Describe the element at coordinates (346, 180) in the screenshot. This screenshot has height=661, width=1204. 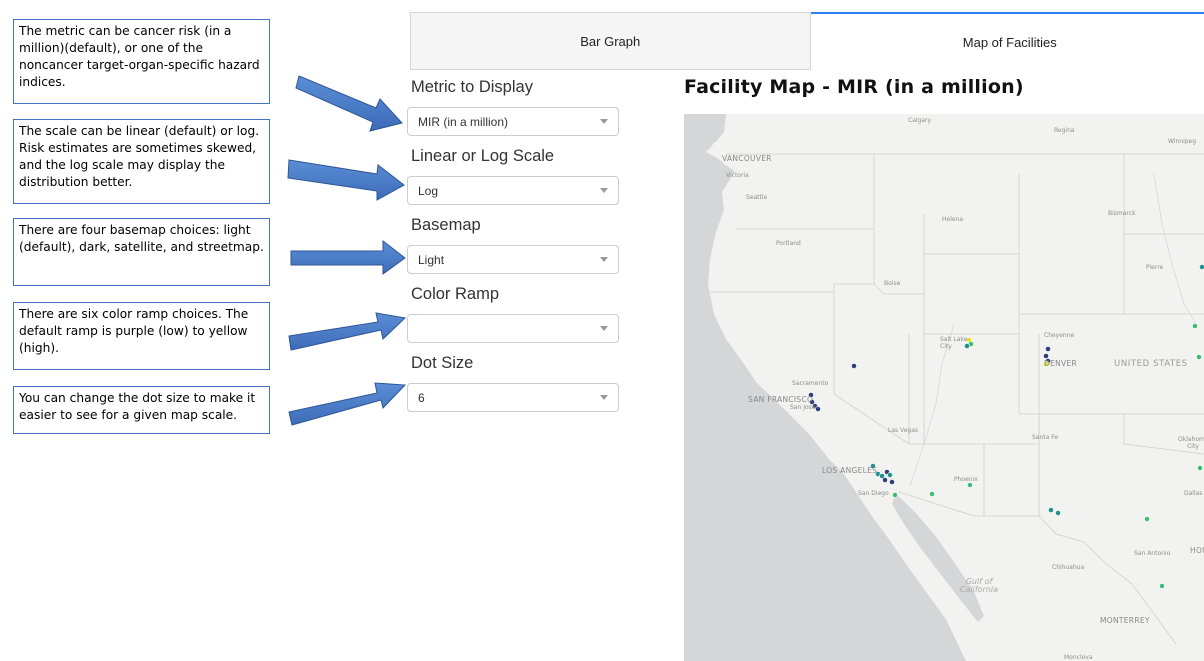
I see `arrow-scale` at that location.